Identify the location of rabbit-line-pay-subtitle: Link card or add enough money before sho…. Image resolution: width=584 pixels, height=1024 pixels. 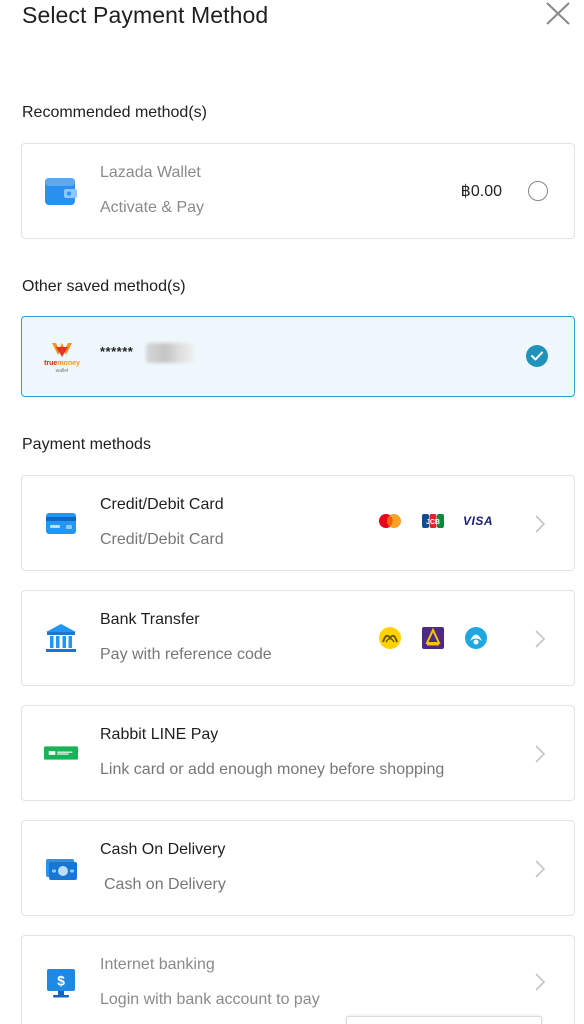
(272, 769).